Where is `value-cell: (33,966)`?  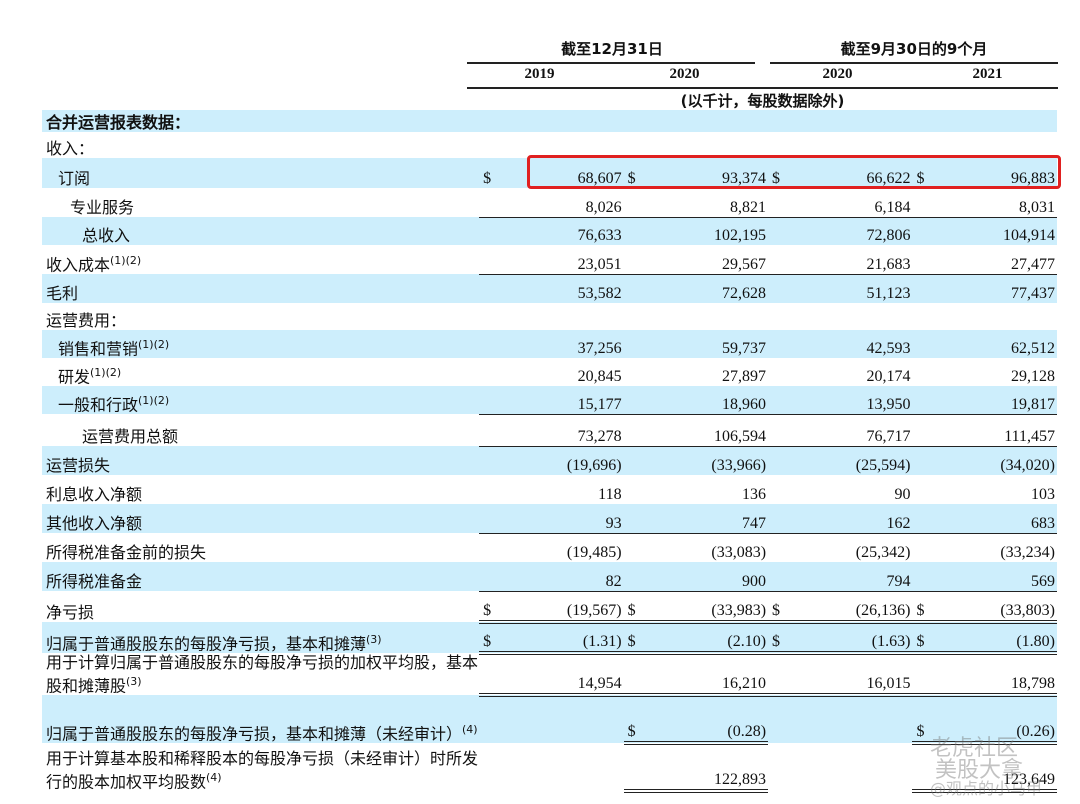 value-cell: (33,966) is located at coordinates (708, 460).